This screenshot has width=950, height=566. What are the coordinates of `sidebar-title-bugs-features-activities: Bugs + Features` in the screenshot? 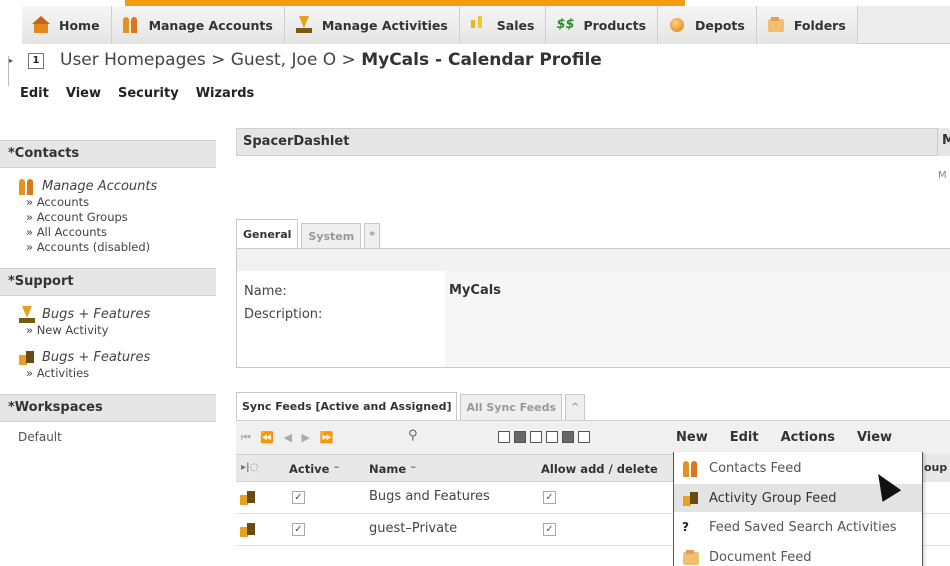 It's located at (117, 357).